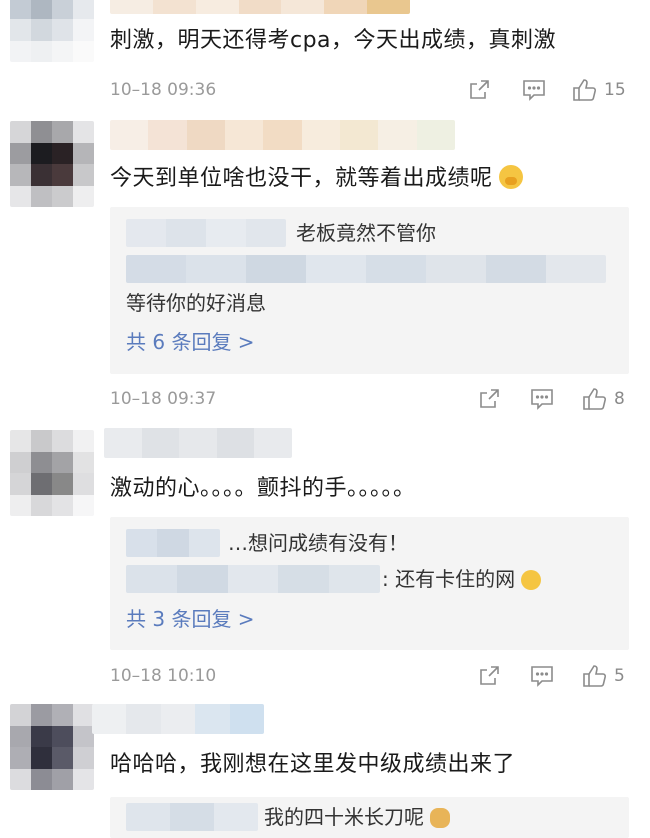 Image resolution: width=650 pixels, height=838 pixels. I want to click on like-count: 5, so click(619, 676).